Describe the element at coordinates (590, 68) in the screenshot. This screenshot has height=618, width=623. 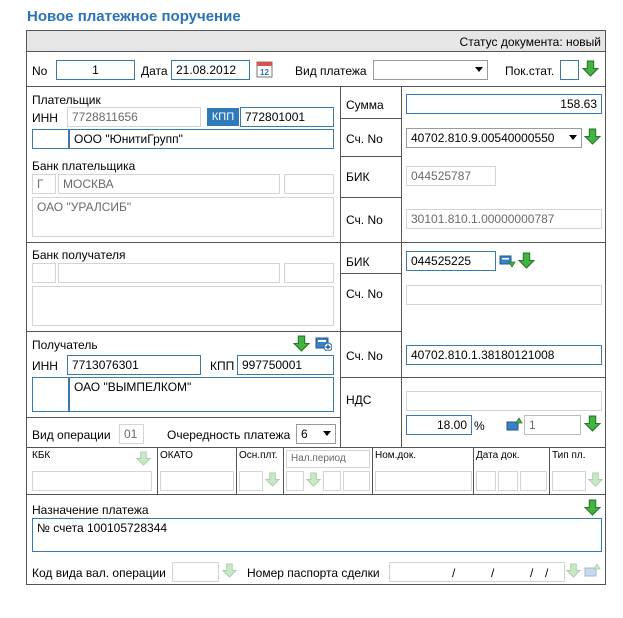
I see `select-down-arrow-icon` at that location.